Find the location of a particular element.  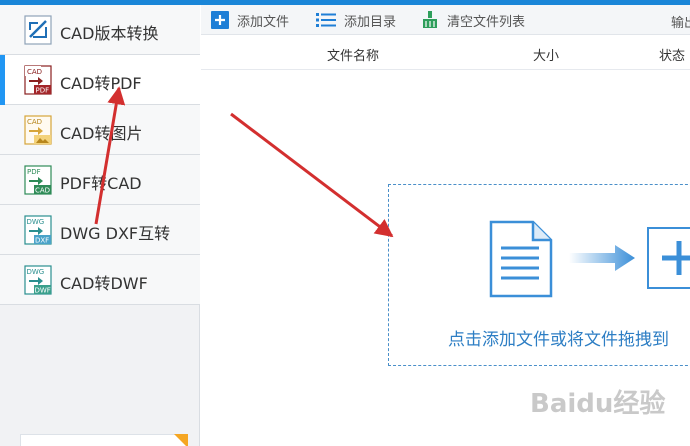

add-file-button: 添加文件 is located at coordinates (250, 20).